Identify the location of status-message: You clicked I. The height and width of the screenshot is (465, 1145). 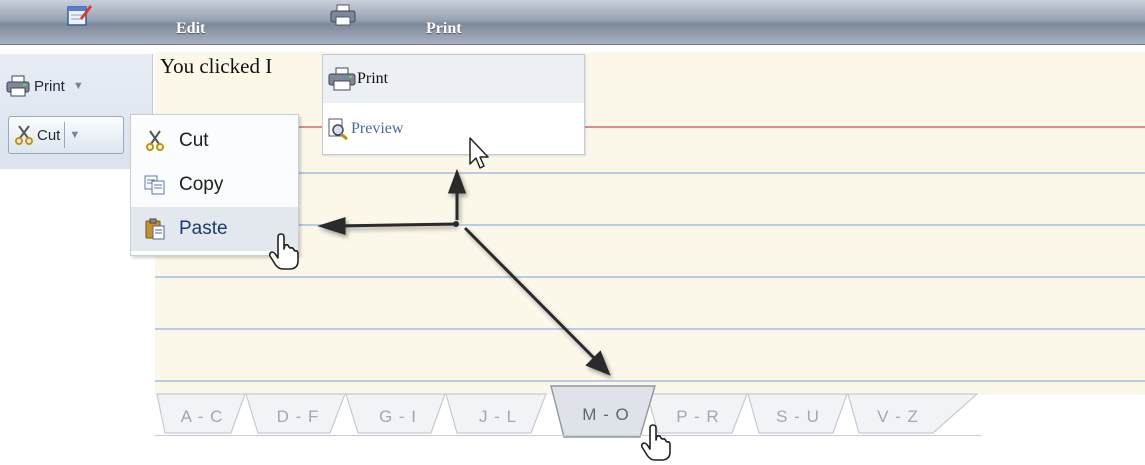
(216, 66).